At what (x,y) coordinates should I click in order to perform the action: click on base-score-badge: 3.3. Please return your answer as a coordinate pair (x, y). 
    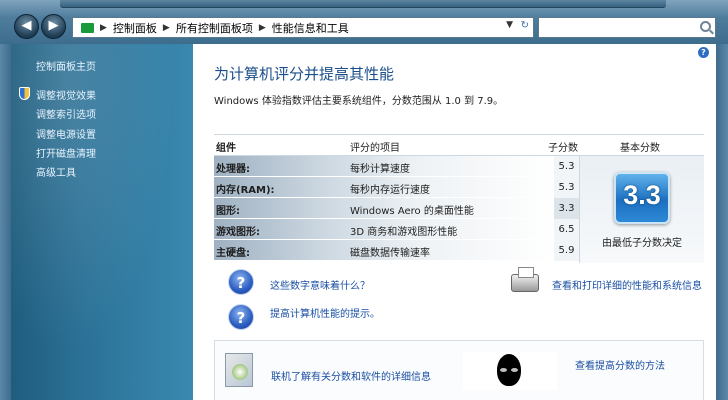
    Looking at the image, I should click on (642, 198).